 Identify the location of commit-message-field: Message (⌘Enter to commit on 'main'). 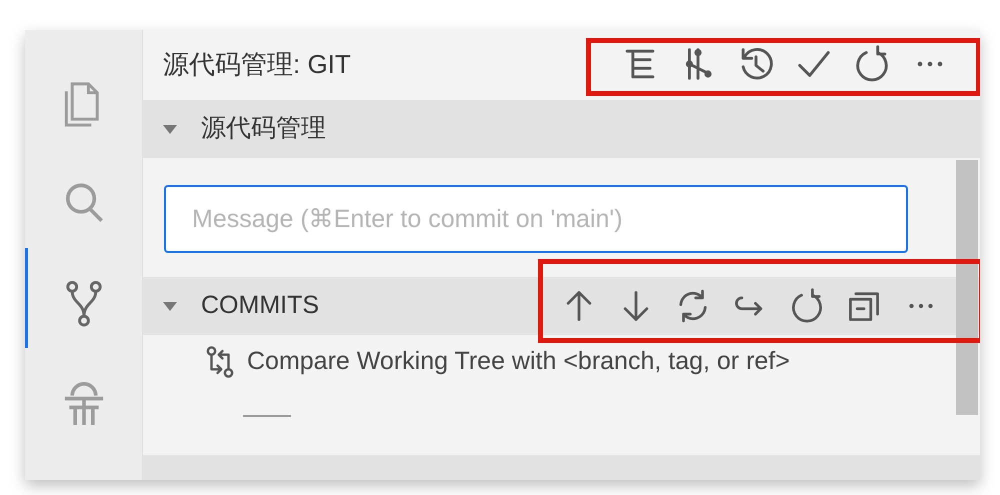
(536, 219).